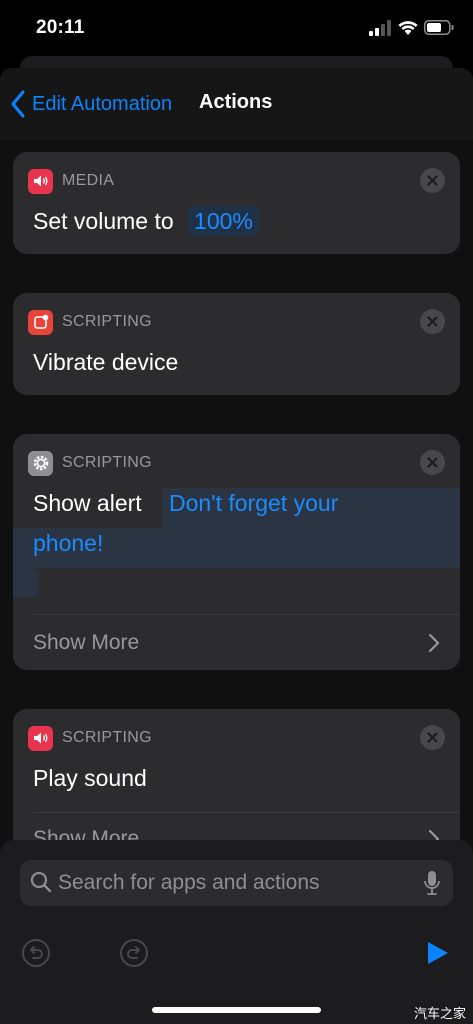 Image resolution: width=473 pixels, height=1024 pixels. What do you see at coordinates (432, 883) in the screenshot?
I see `microphone-icon` at bounding box center [432, 883].